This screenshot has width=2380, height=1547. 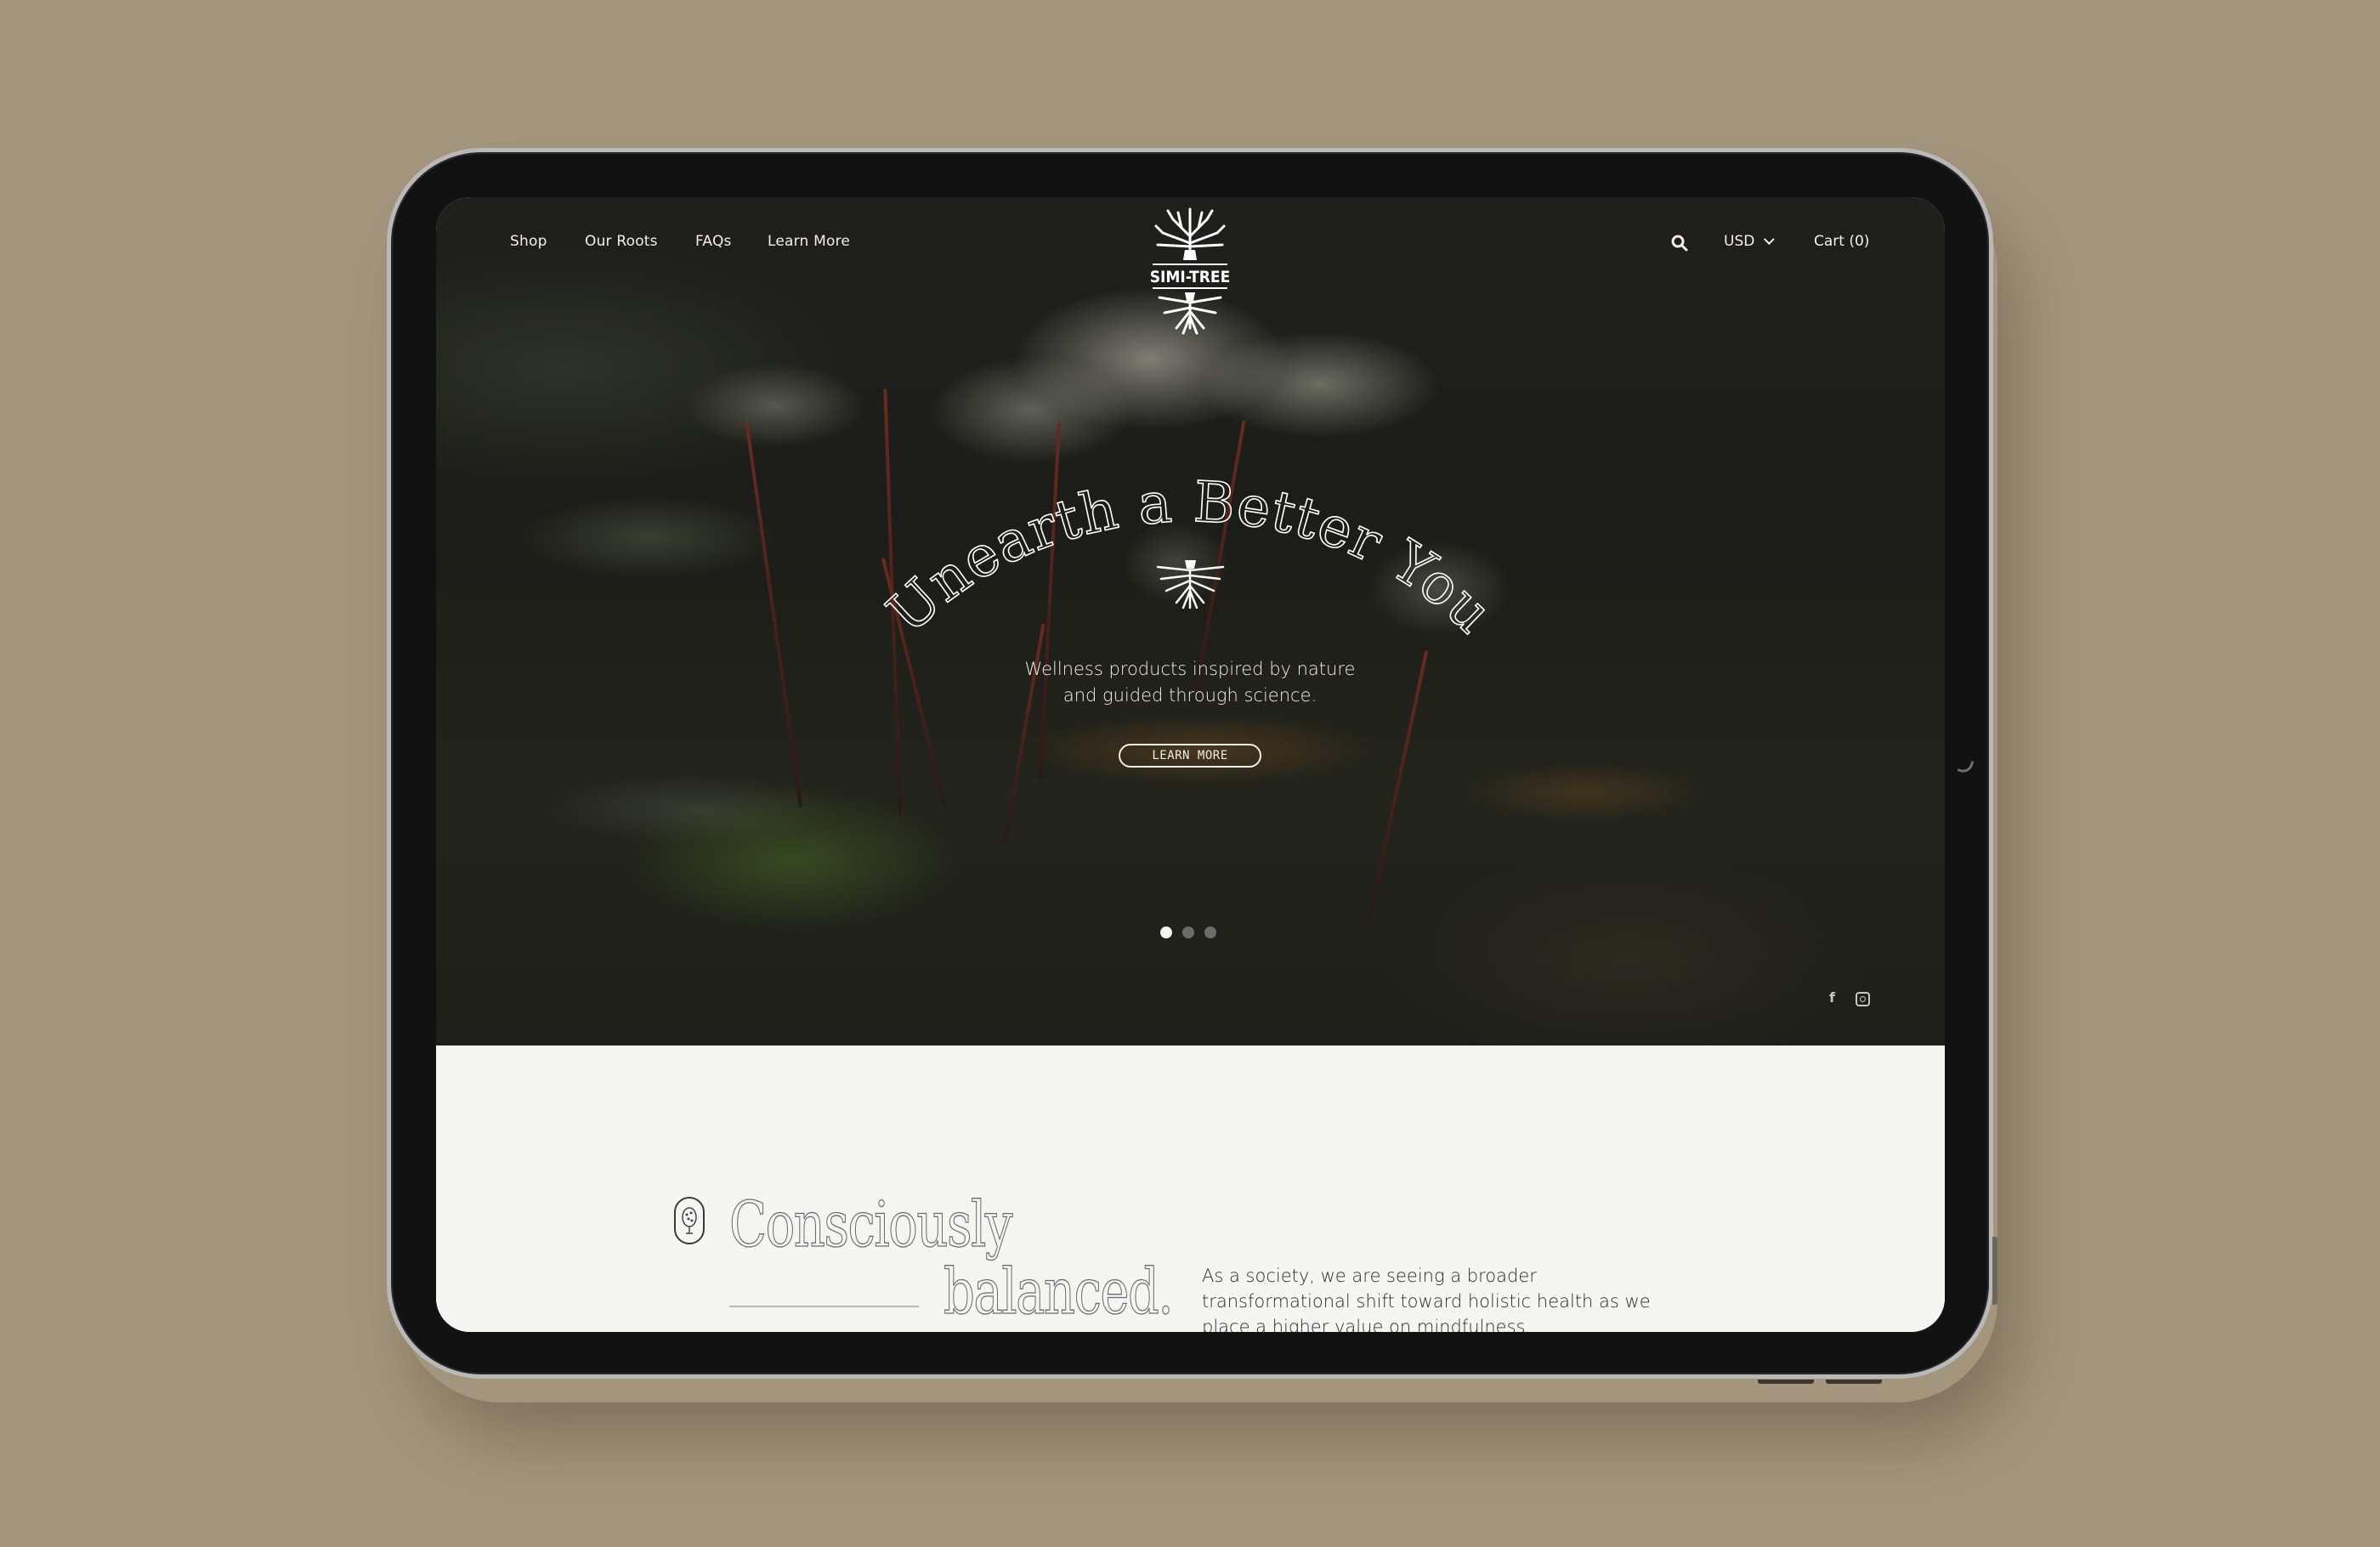 I want to click on device-side-button, so click(x=1995, y=1271).